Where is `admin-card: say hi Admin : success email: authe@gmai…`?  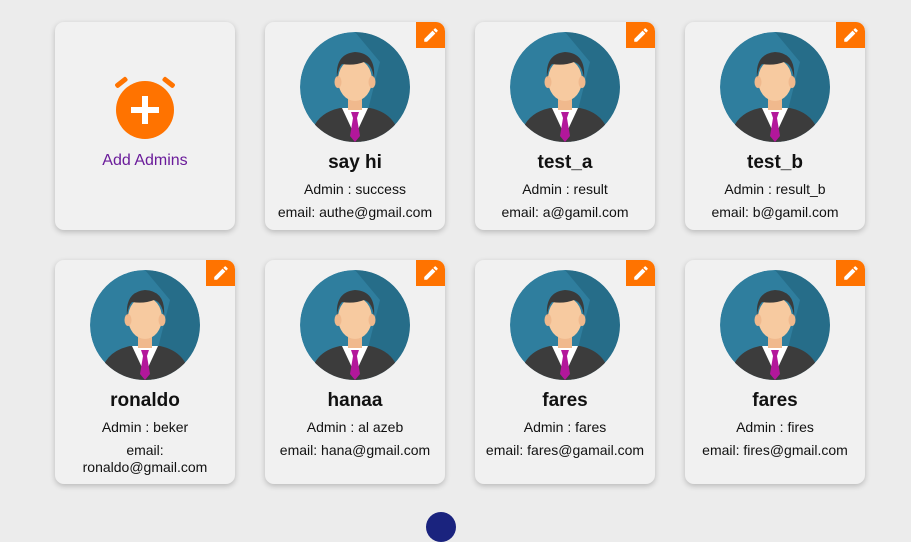 admin-card: say hi Admin : success email: authe@gmai… is located at coordinates (355, 126).